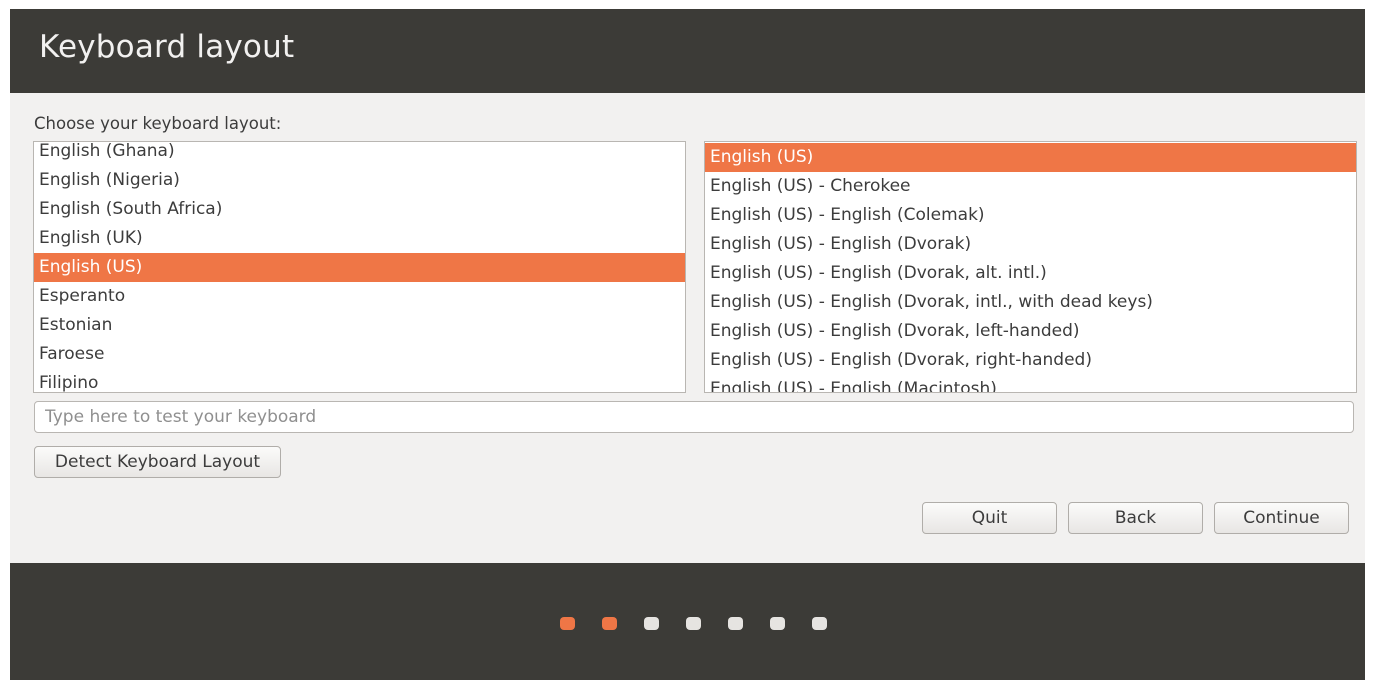 The image size is (1385, 680). What do you see at coordinates (359, 380) in the screenshot?
I see `layout-list-item: Filipino` at bounding box center [359, 380].